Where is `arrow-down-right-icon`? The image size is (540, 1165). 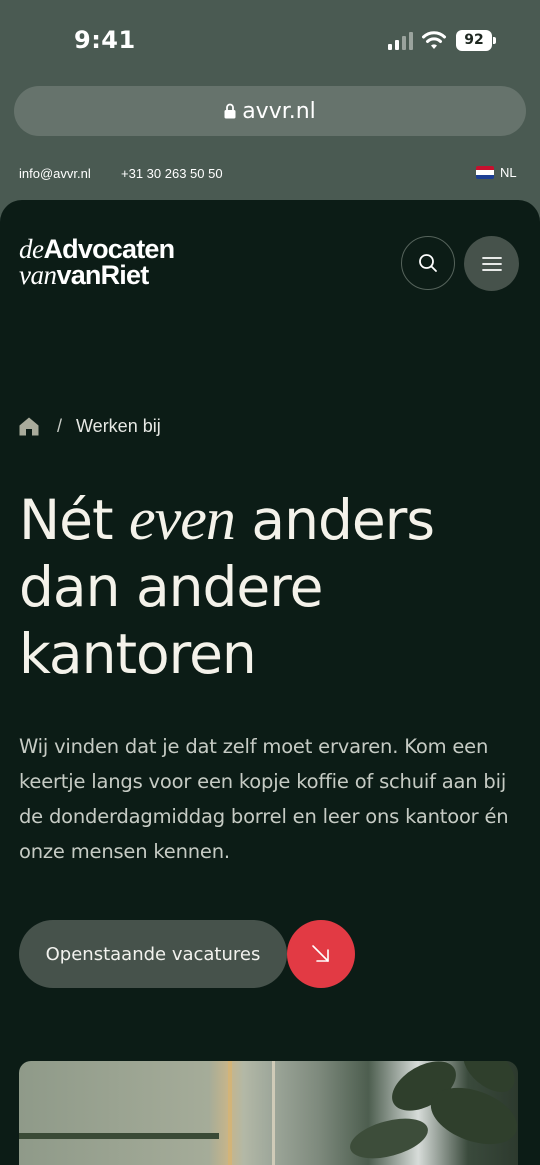
arrow-down-right-icon is located at coordinates (320, 953).